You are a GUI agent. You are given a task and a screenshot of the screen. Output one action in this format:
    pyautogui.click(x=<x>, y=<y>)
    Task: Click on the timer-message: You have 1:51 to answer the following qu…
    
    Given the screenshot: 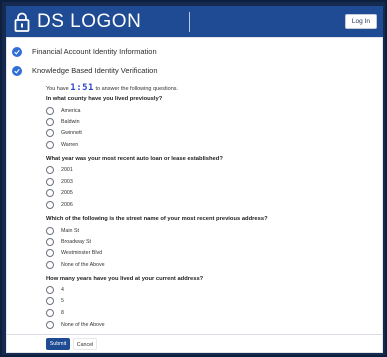 What is the action you would take?
    pyautogui.click(x=112, y=88)
    